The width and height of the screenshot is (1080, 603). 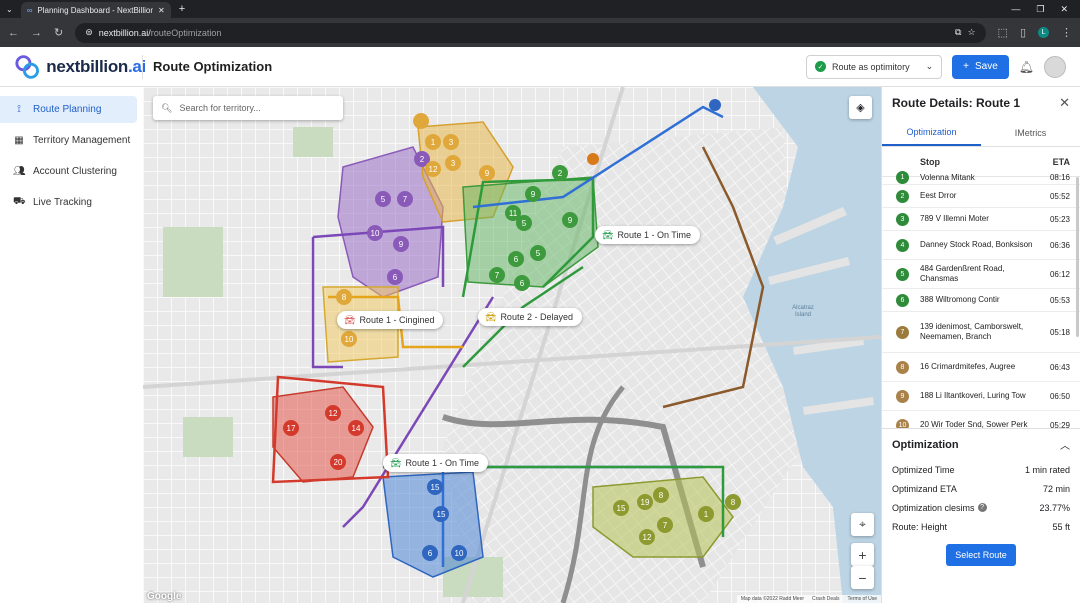 I want to click on profile-avatar: L, so click(x=1043, y=32).